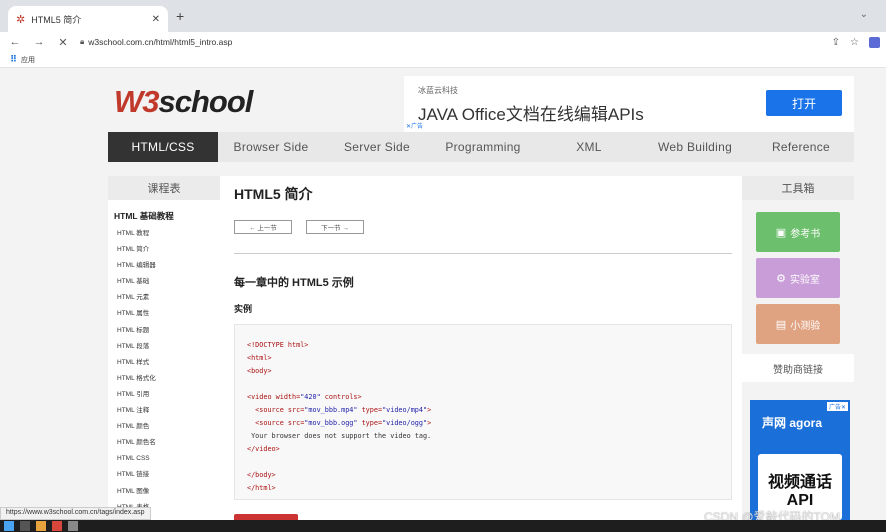  What do you see at coordinates (864, 14) in the screenshot?
I see `tab-search-icon: ⌄` at bounding box center [864, 14].